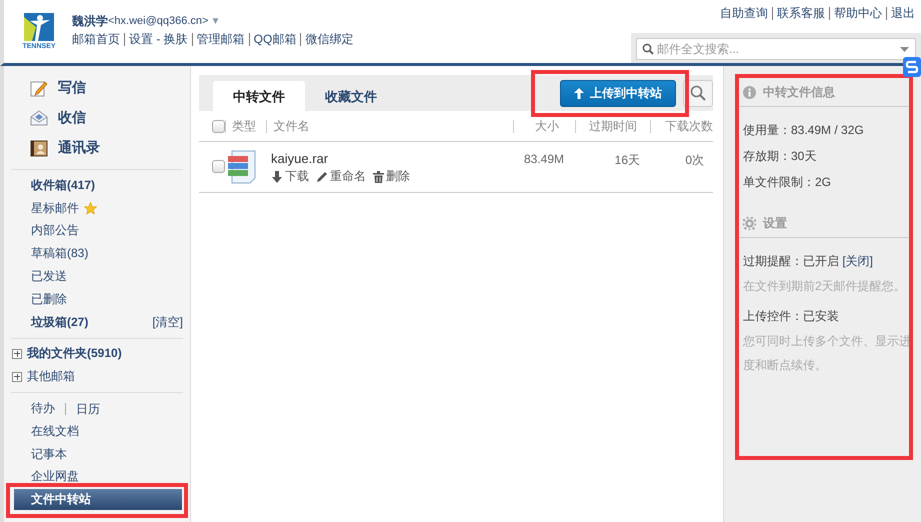  What do you see at coordinates (689, 125) in the screenshot?
I see `column-header: 下载次数` at bounding box center [689, 125].